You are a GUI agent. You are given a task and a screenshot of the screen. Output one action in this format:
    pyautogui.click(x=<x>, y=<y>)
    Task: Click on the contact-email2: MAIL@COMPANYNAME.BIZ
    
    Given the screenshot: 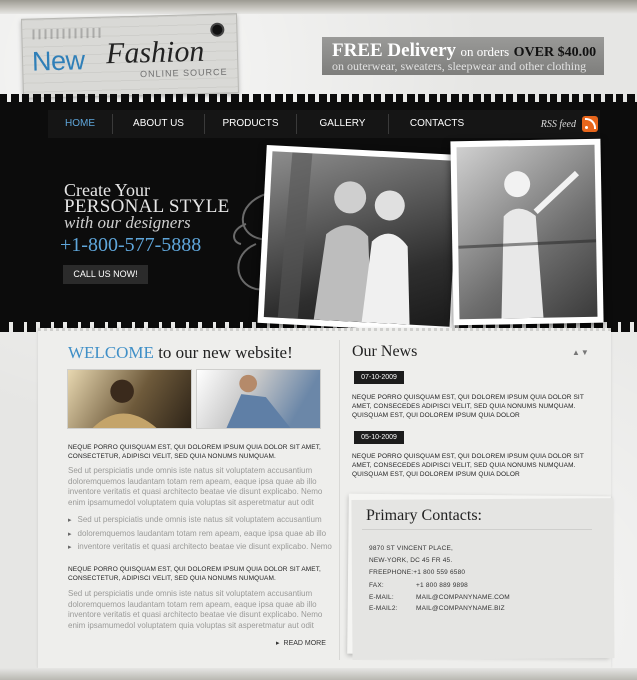 What is the action you would take?
    pyautogui.click(x=460, y=608)
    